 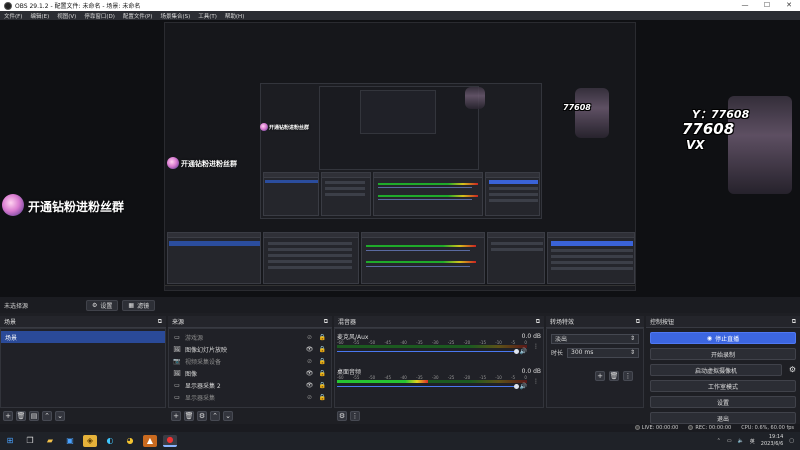 What do you see at coordinates (264, 127) in the screenshot?
I see `promo-badge-icon-l2` at bounding box center [264, 127].